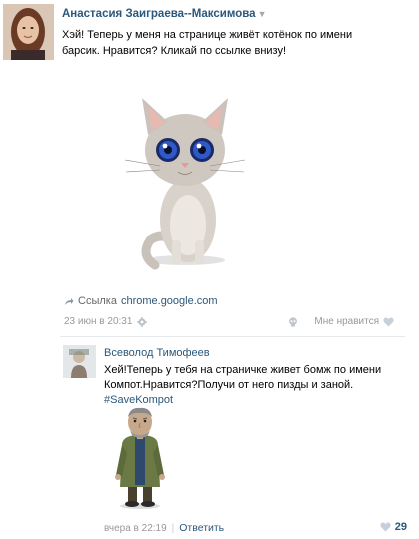 The width and height of the screenshot is (419, 539). What do you see at coordinates (169, 301) in the screenshot?
I see `link-url: chrome.google.com` at bounding box center [169, 301].